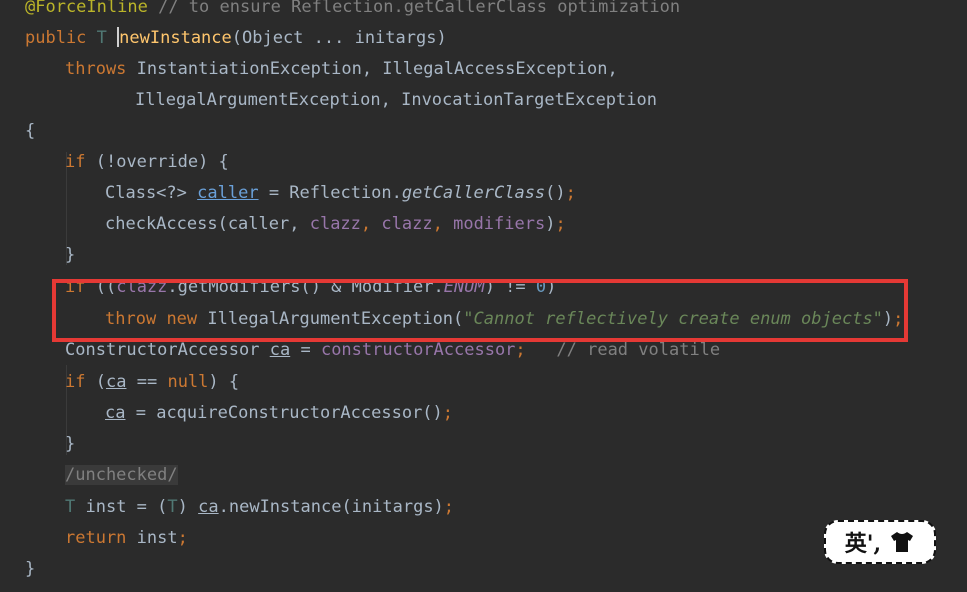 The width and height of the screenshot is (967, 592). Describe the element at coordinates (147, 382) in the screenshot. I see `equals: ==` at that location.